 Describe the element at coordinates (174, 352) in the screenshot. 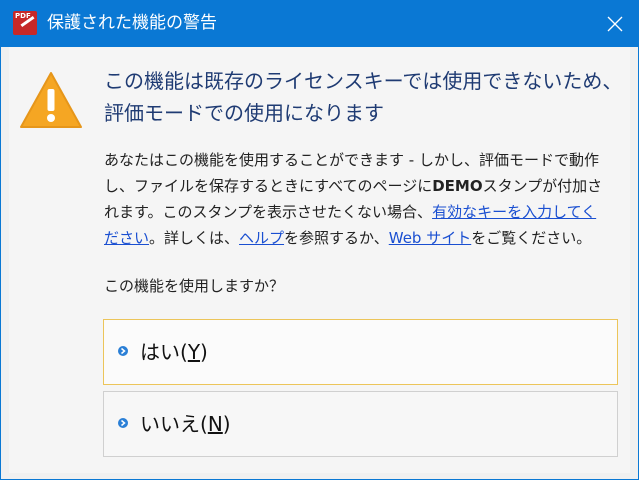

I see `yes-button-label: はい(Y)` at that location.